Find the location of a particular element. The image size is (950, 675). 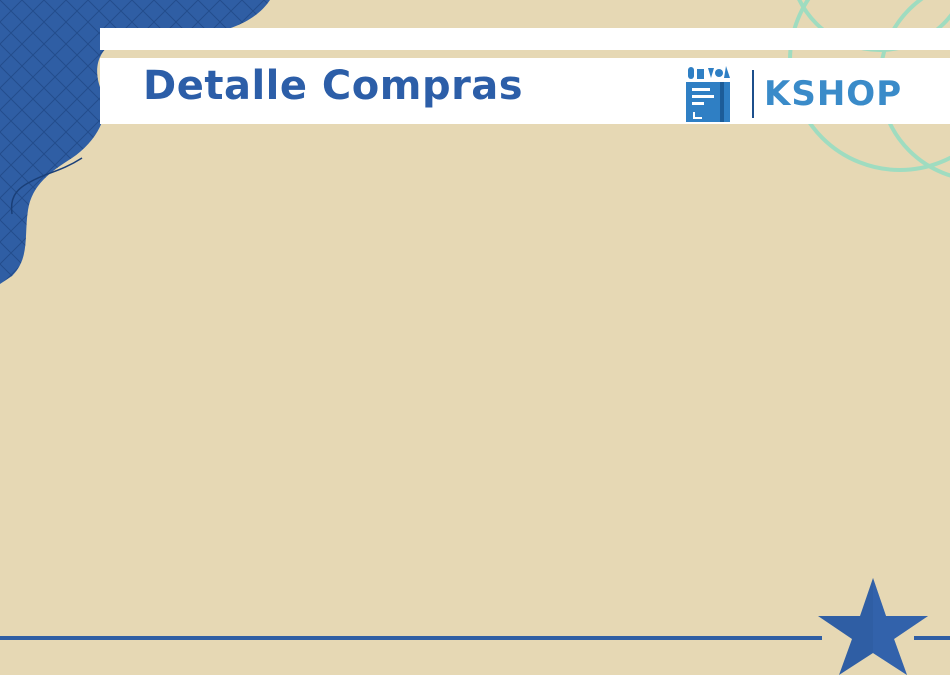

shopping-bag-icon is located at coordinates (708, 94).